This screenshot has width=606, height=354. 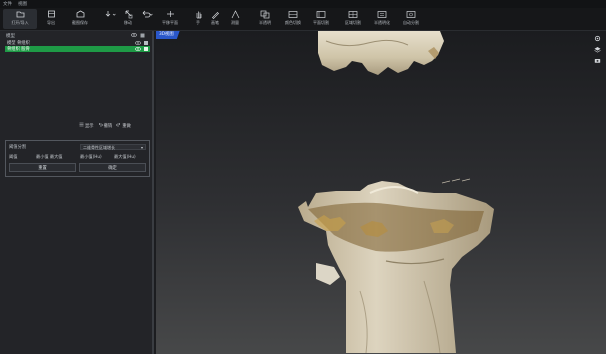 What do you see at coordinates (118, 125) in the screenshot?
I see `redo-icon` at bounding box center [118, 125].